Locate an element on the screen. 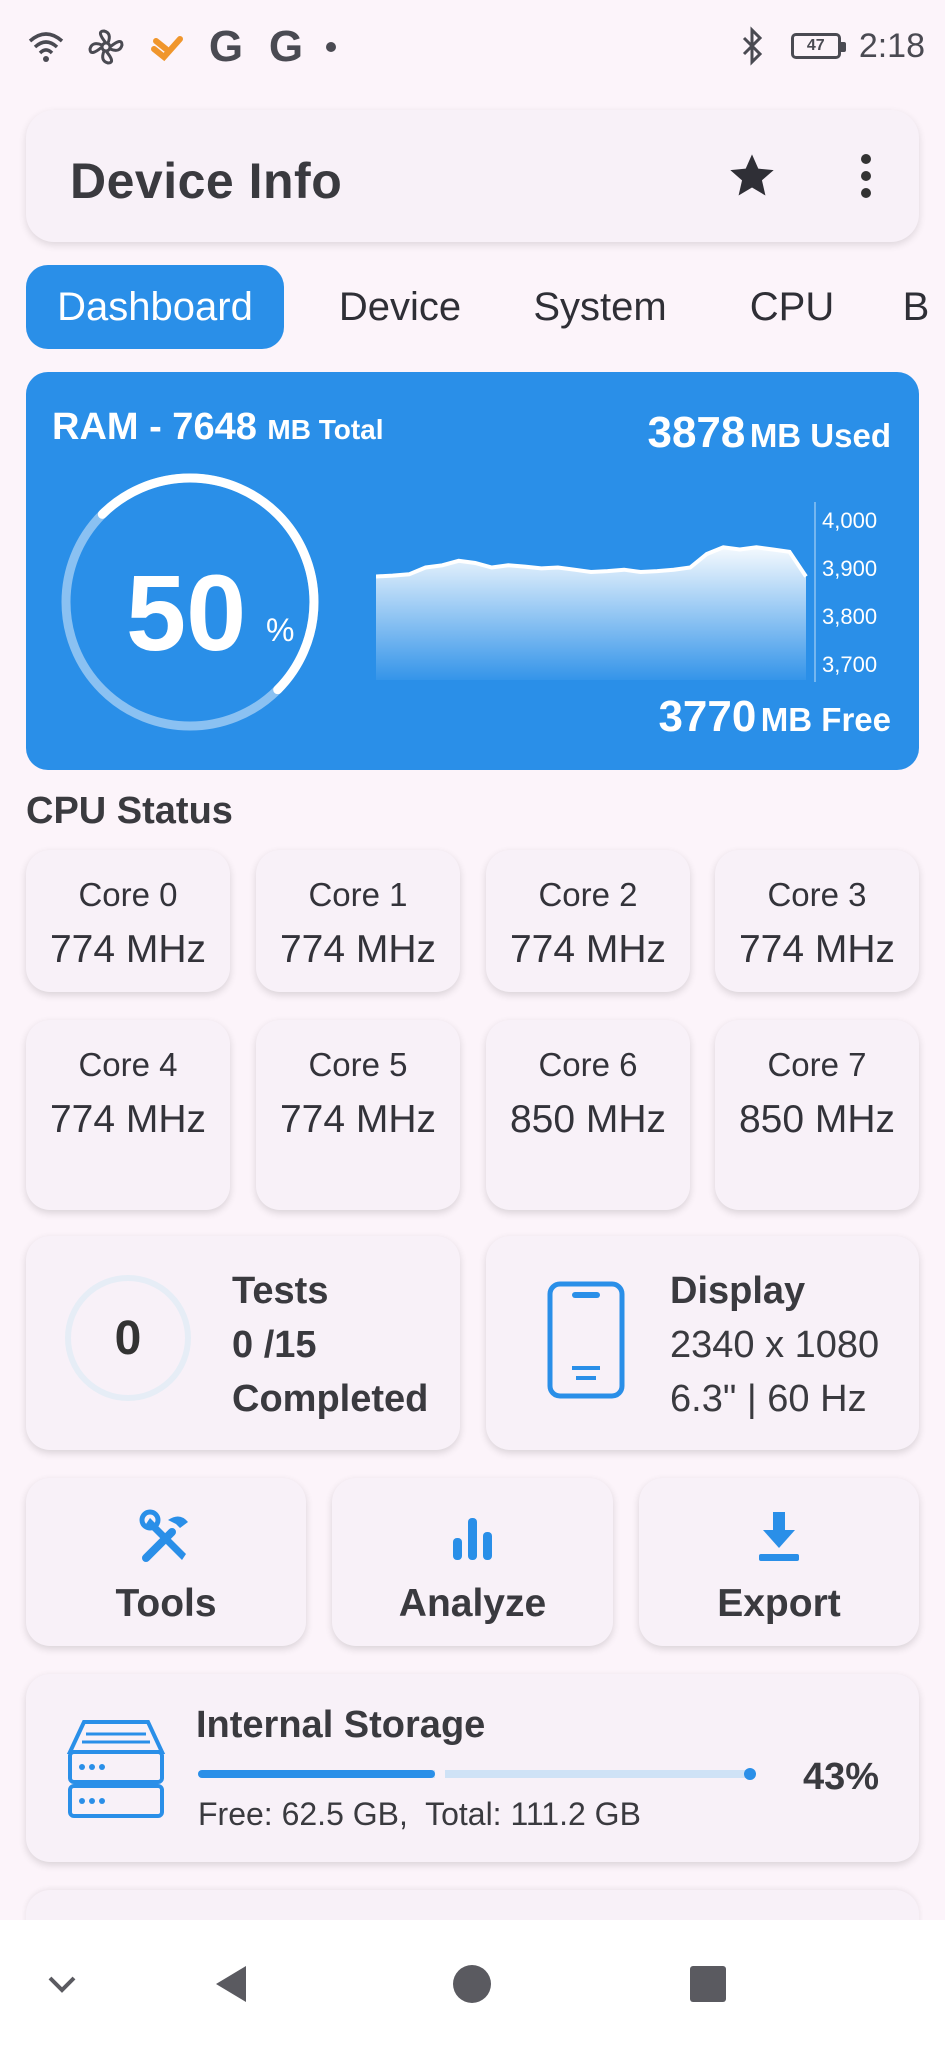 The image size is (945, 2048). navigation-bar is located at coordinates (472, 1984).